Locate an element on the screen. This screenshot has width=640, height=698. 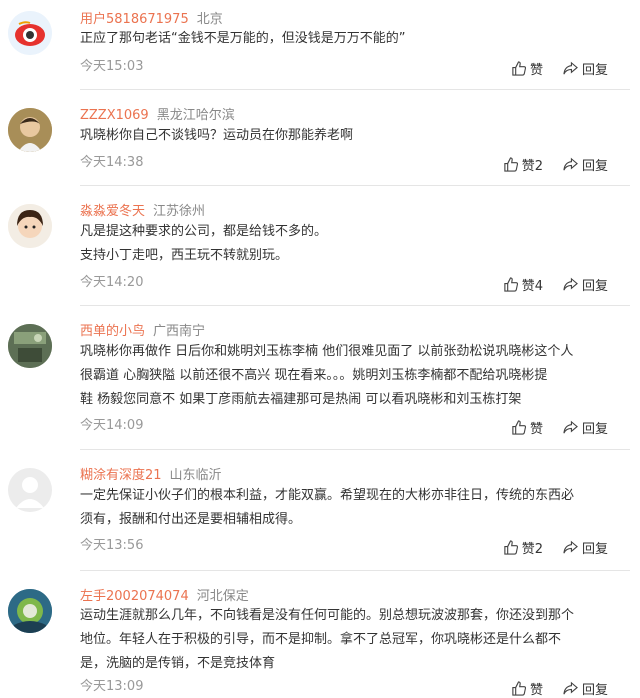
comment-text-line: 支持小丁走吧，西王玩不转就别玩。 is located at coordinates (184, 255).